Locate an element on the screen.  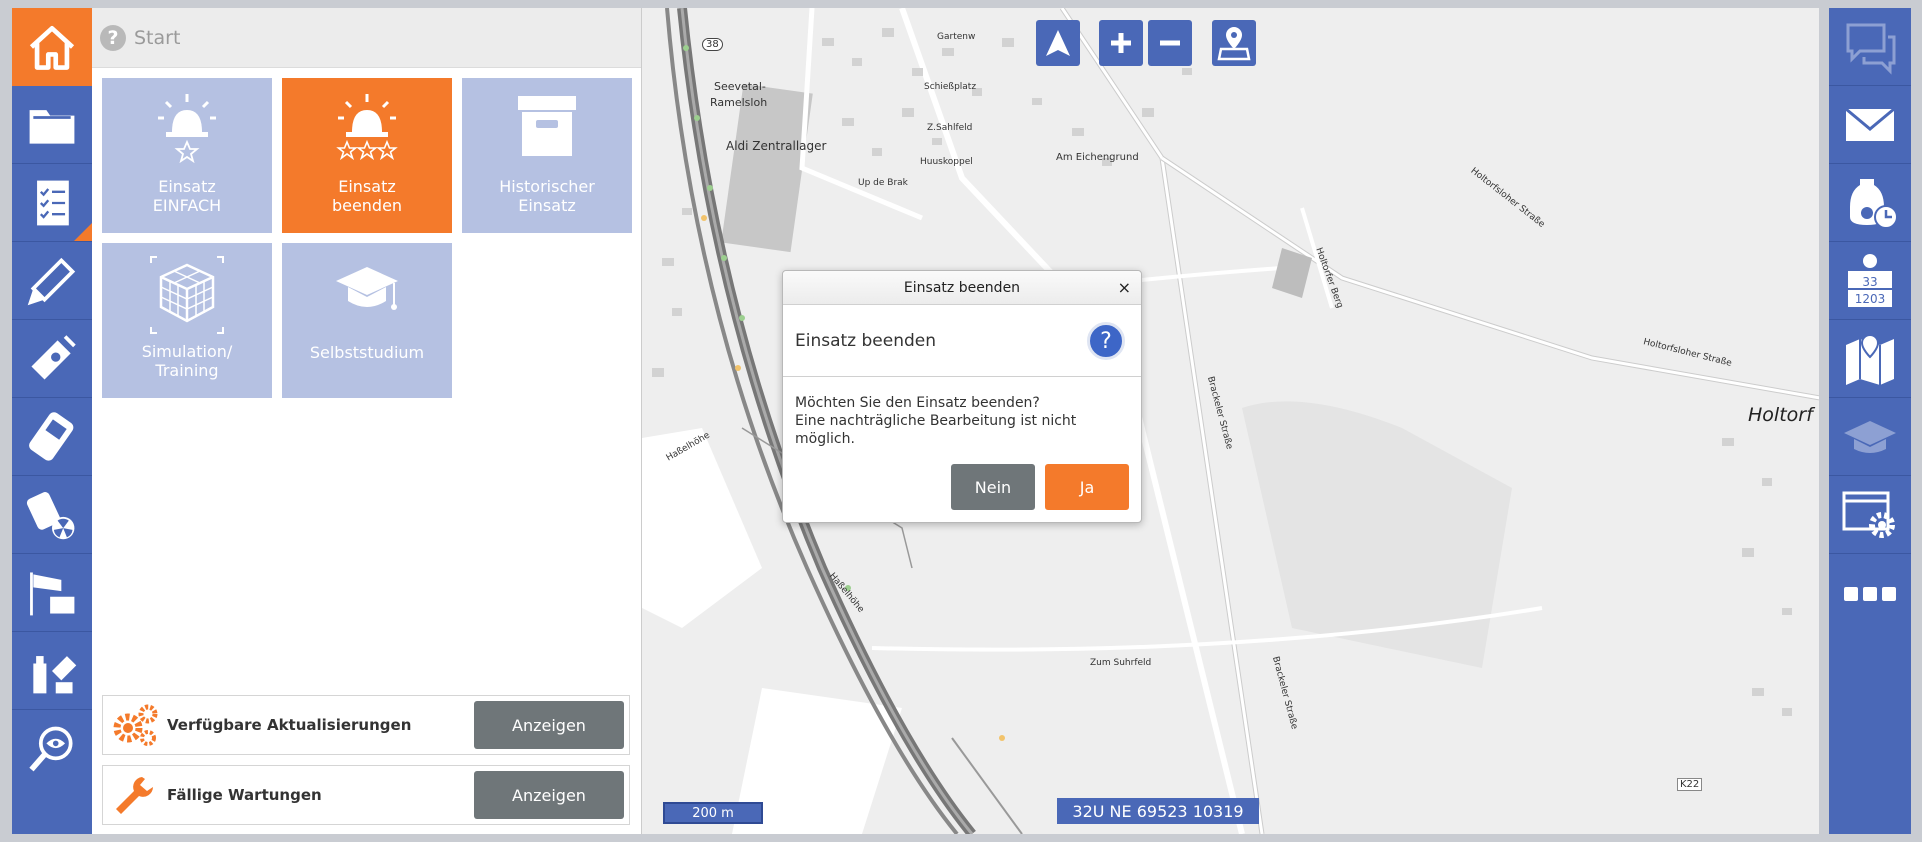
checklist-icon is located at coordinates (53, 202).